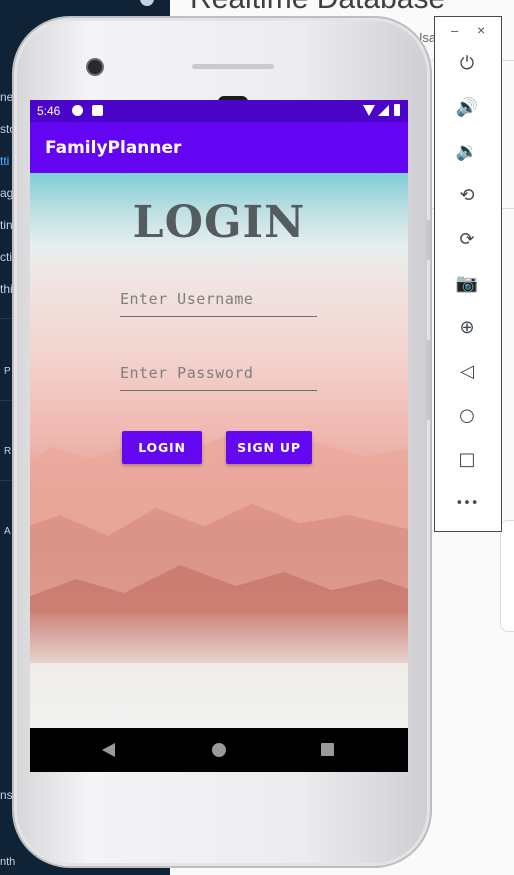 This screenshot has height=875, width=514. Describe the element at coordinates (467, 107) in the screenshot. I see `volume-up-icon: 🔊` at that location.